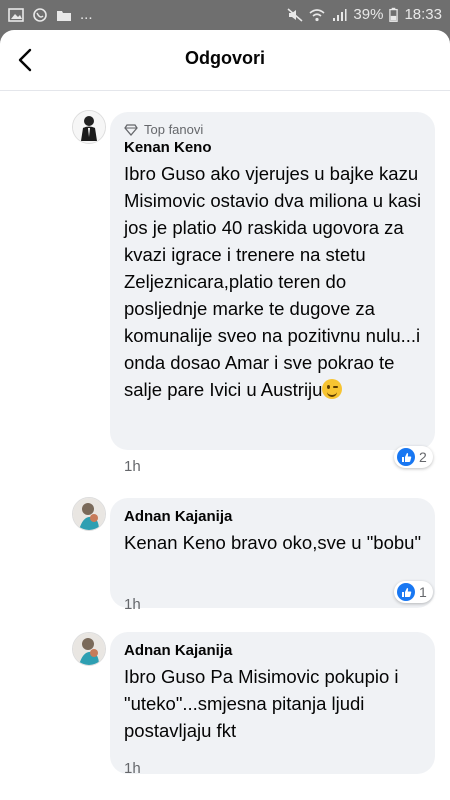 Image resolution: width=450 pixels, height=800 pixels. What do you see at coordinates (394, 14) in the screenshot?
I see `battery-icon` at bounding box center [394, 14].